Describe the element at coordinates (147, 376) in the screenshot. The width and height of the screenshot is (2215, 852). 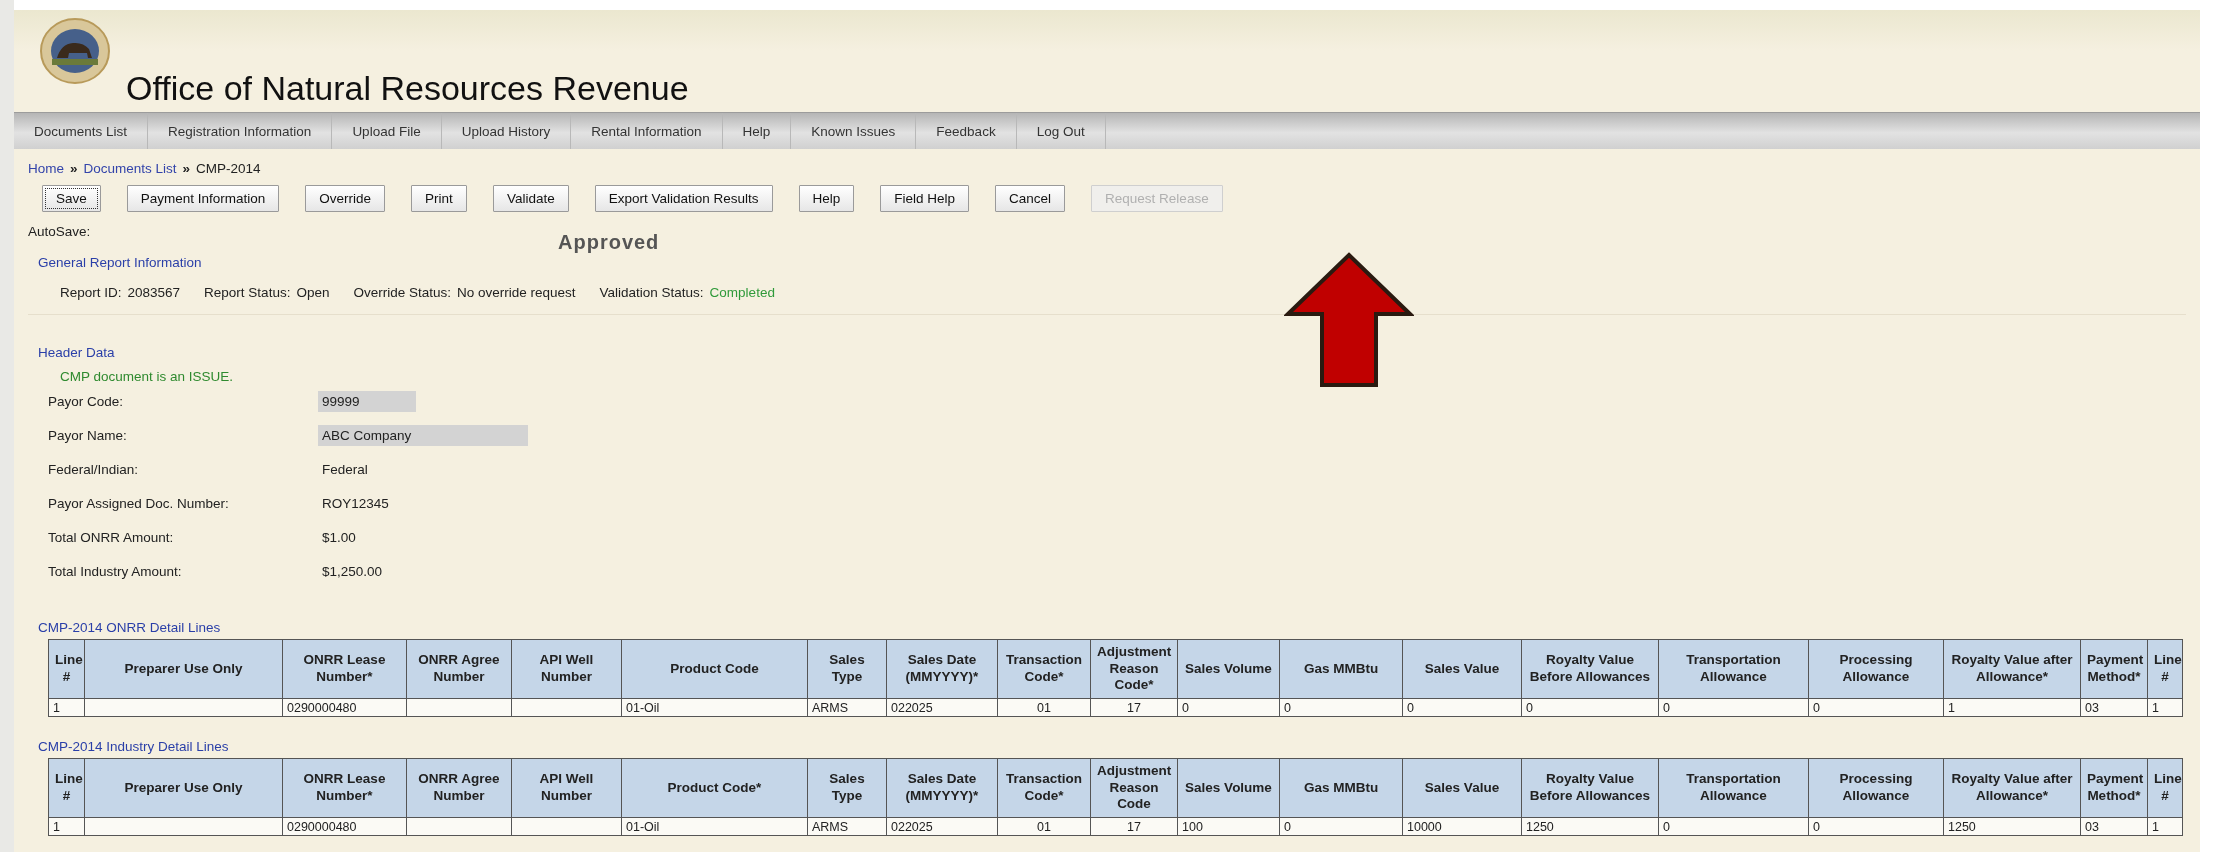
I see `issue-message: CMP document is an ISSUE.` at that location.